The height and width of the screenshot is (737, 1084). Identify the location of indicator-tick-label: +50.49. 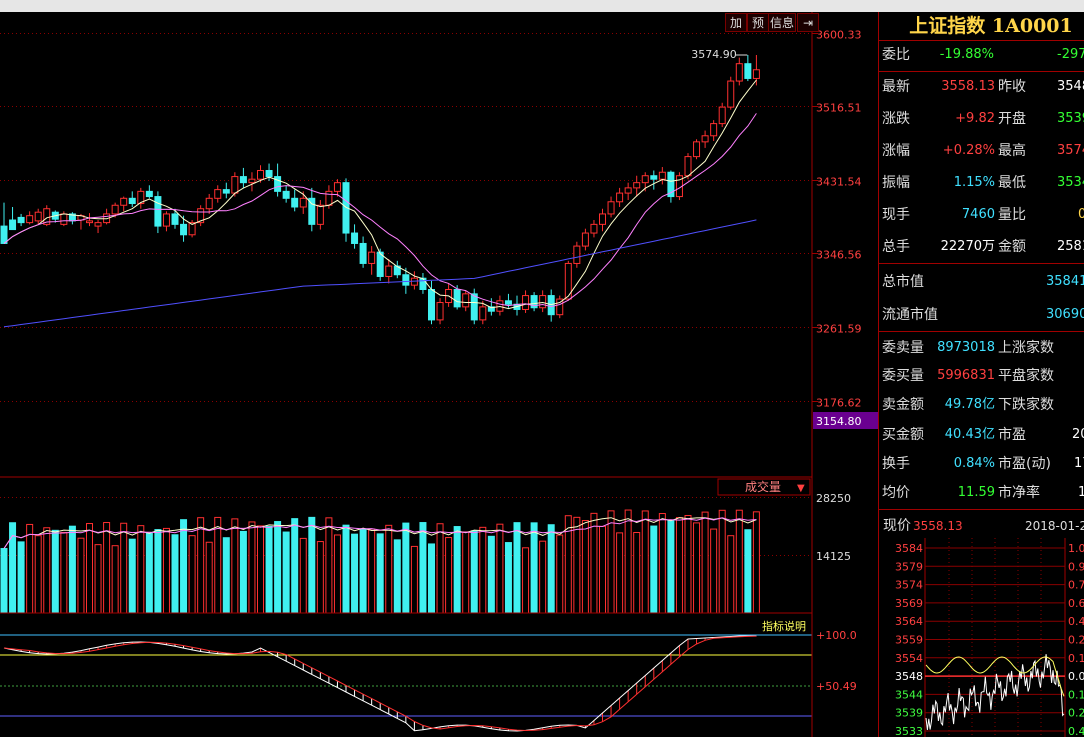
(836, 686).